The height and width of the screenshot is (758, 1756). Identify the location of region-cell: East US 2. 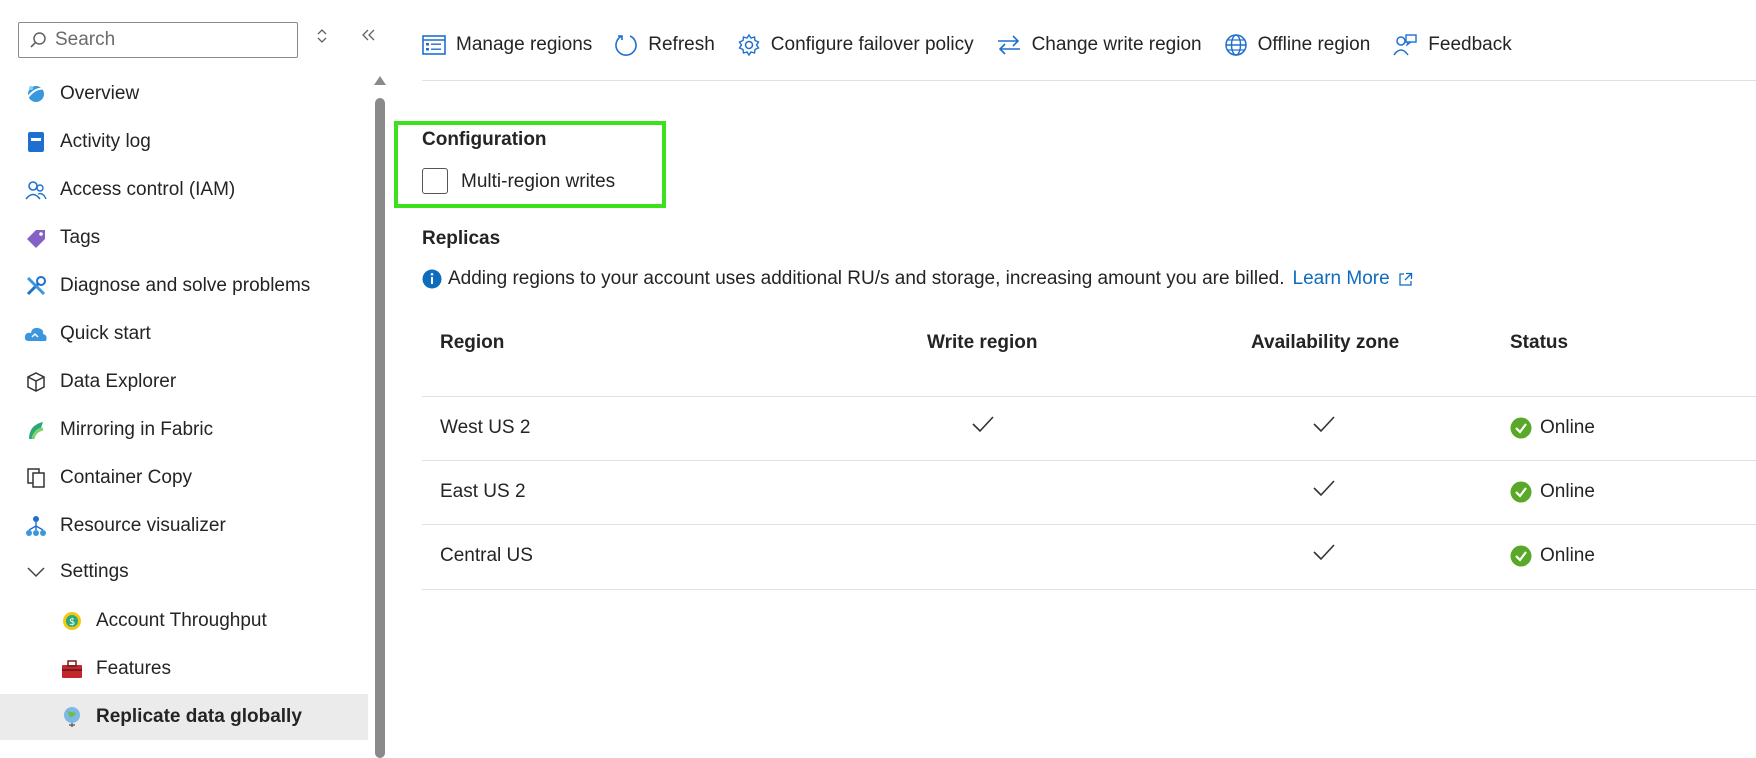
(483, 491).